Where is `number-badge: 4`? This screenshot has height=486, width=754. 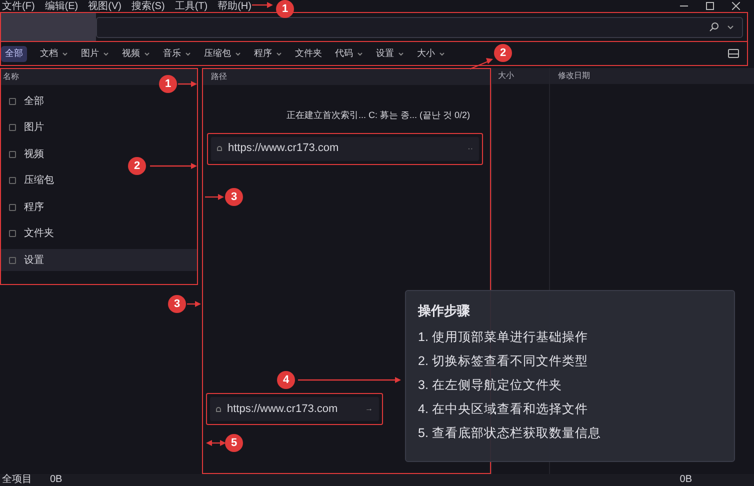
number-badge: 4 is located at coordinates (286, 380).